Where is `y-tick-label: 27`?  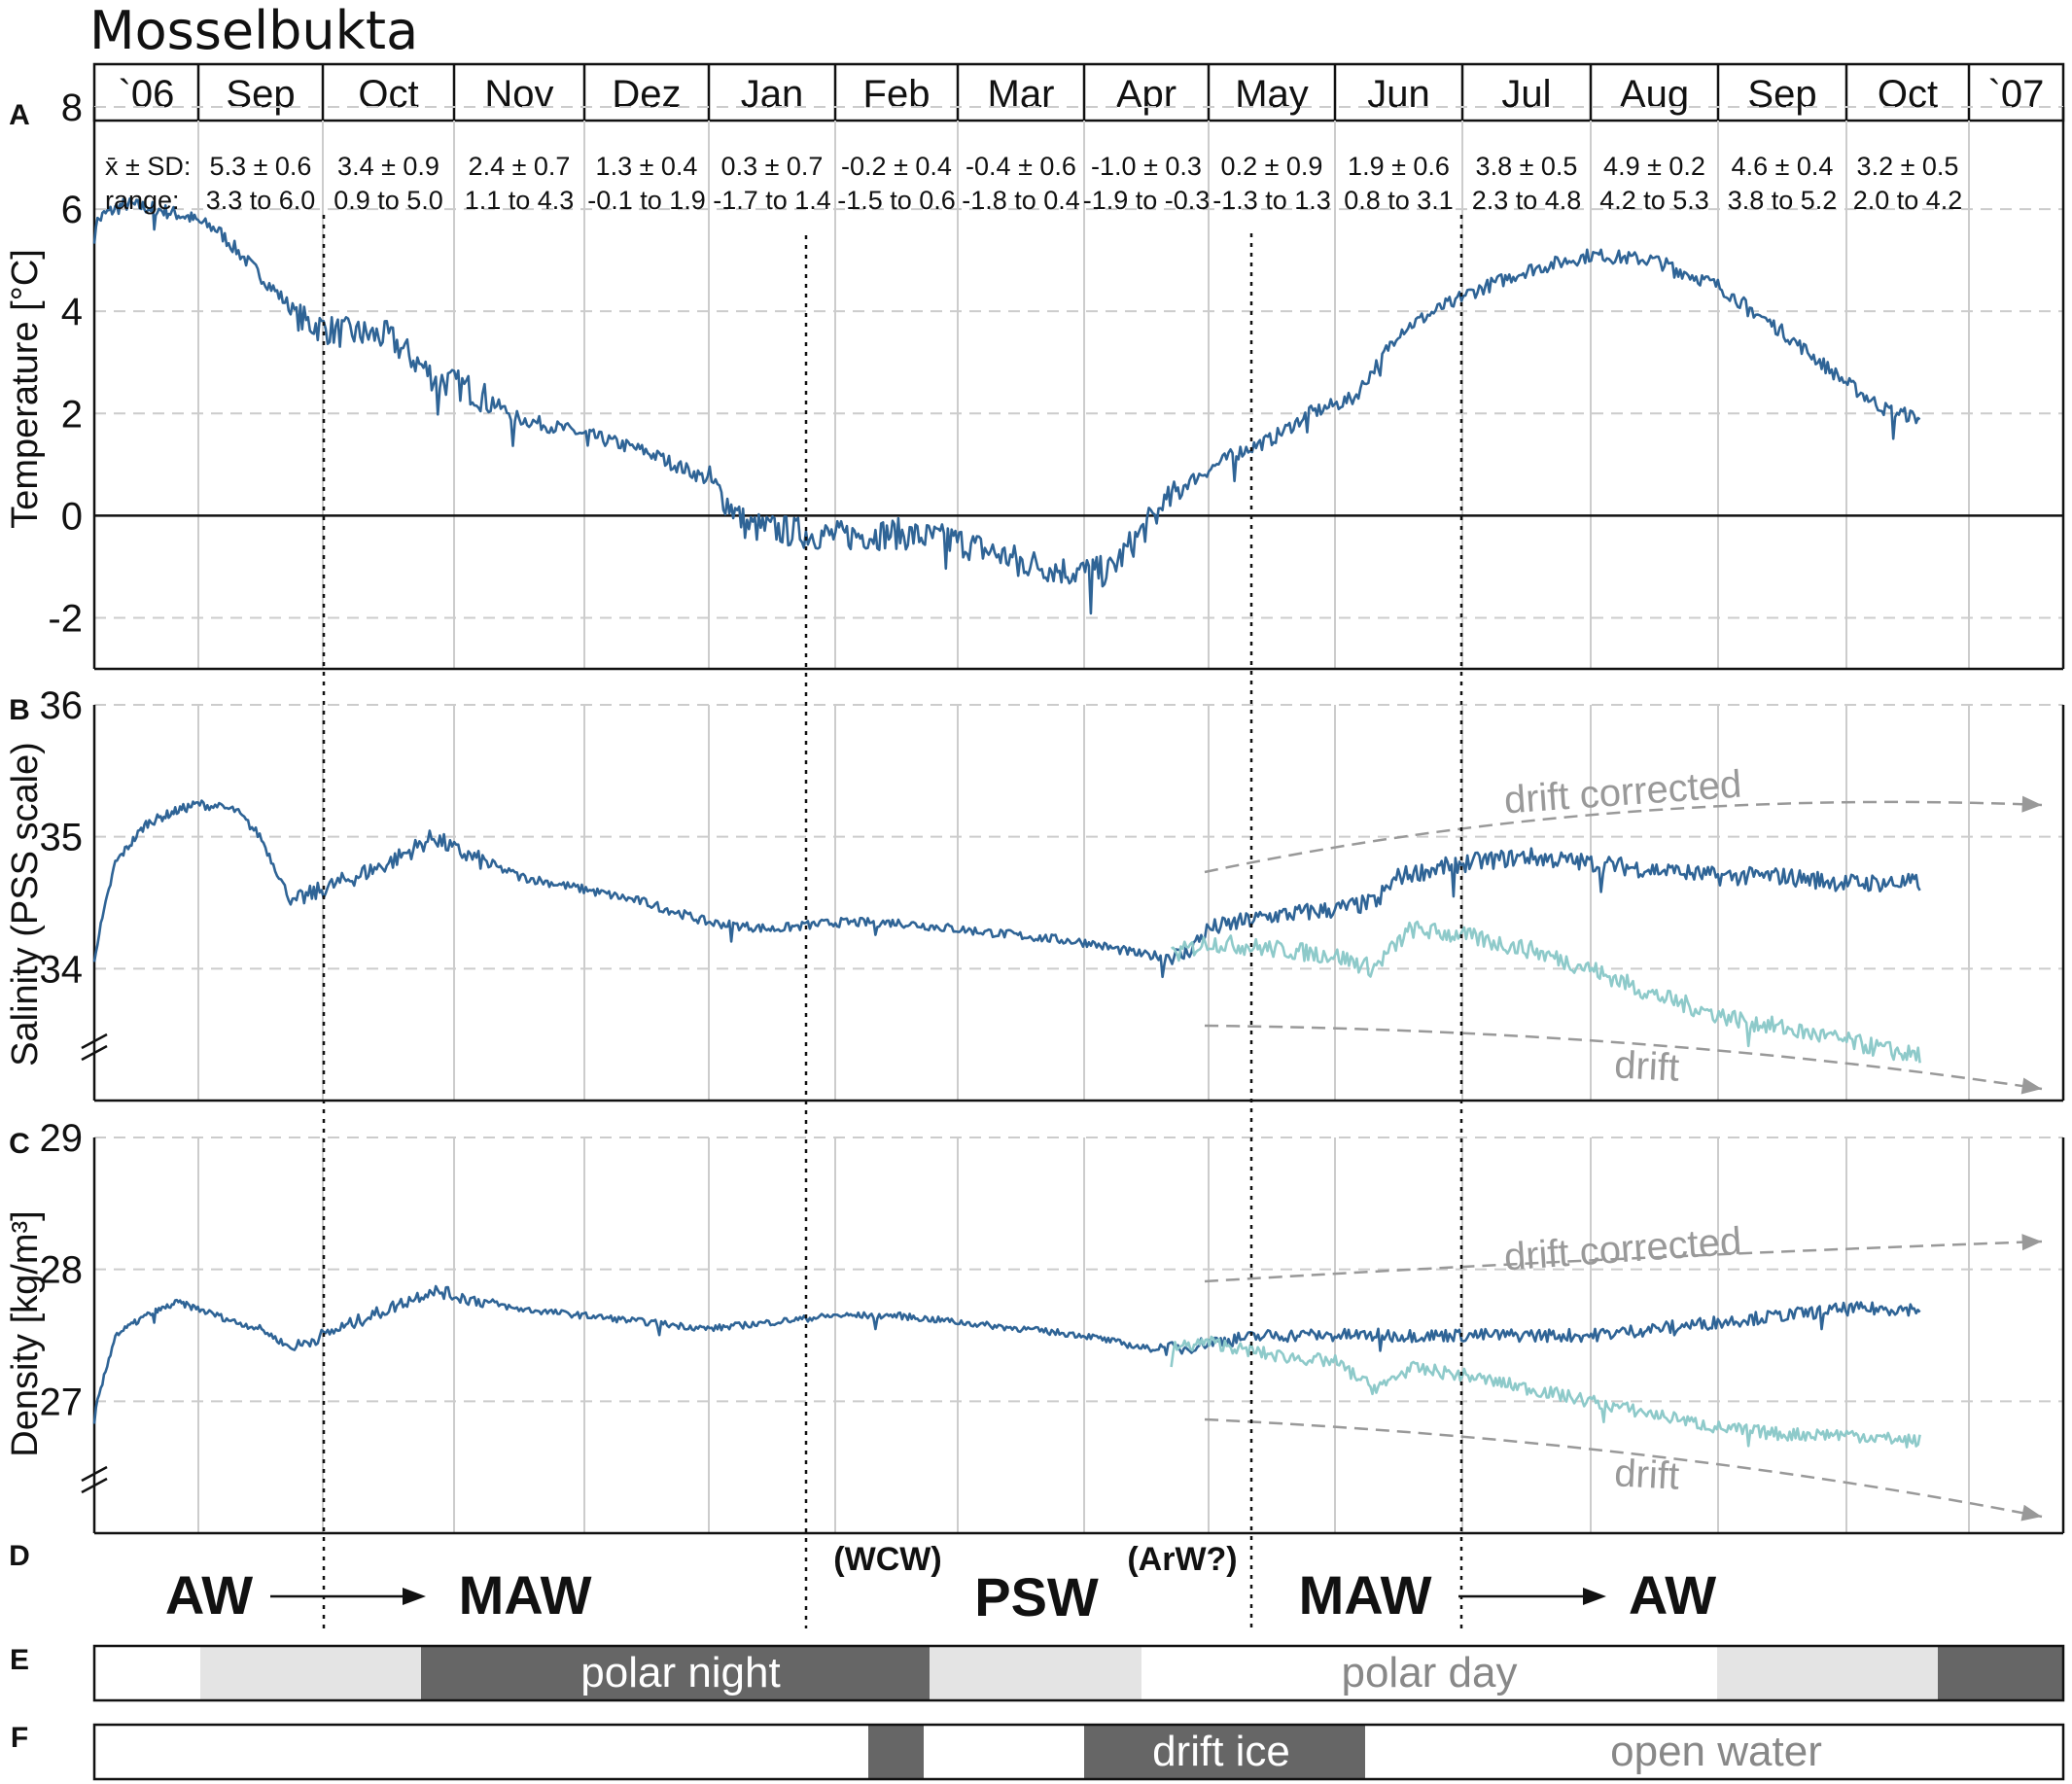 y-tick-label: 27 is located at coordinates (62, 1402).